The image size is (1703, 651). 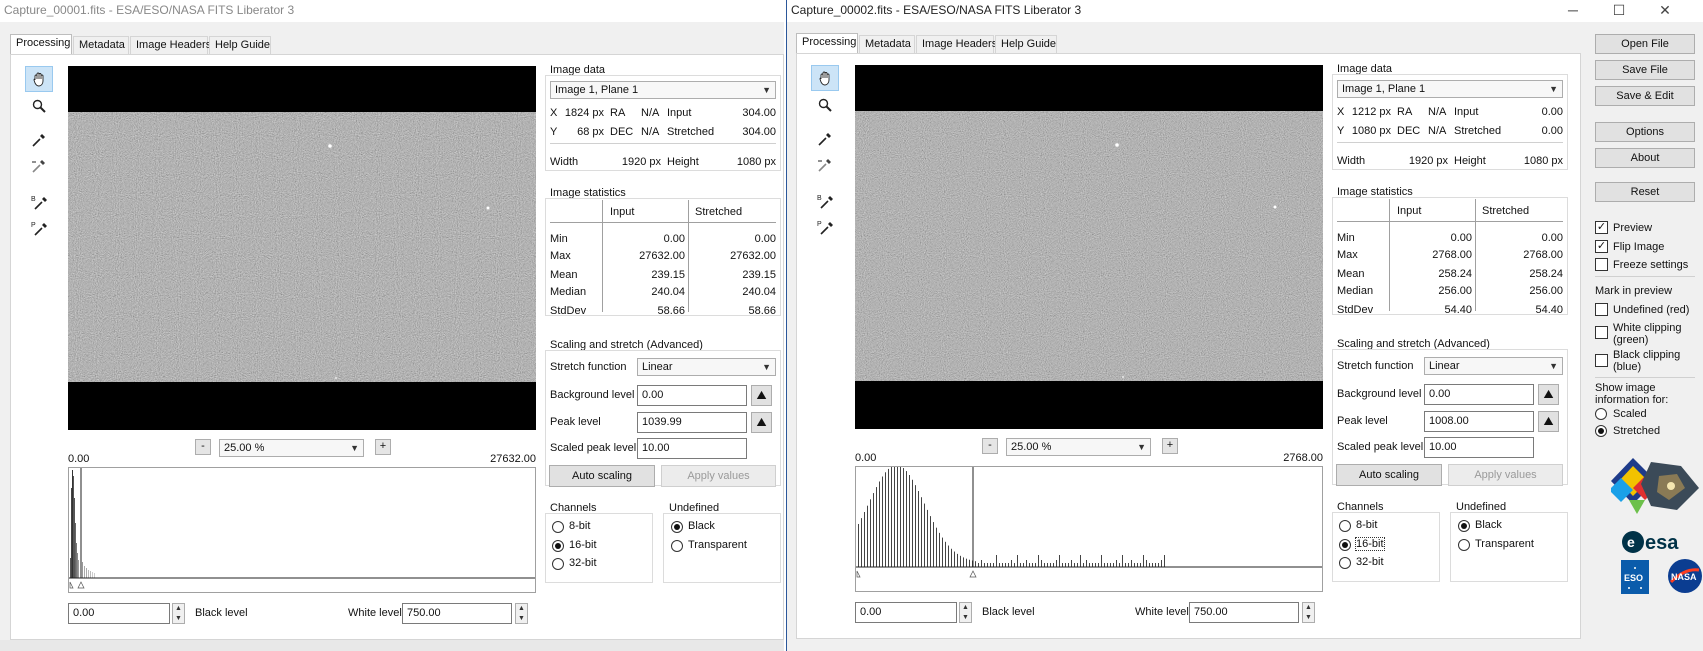 What do you see at coordinates (1601, 227) in the screenshot?
I see `preview-checkbox: ✓` at bounding box center [1601, 227].